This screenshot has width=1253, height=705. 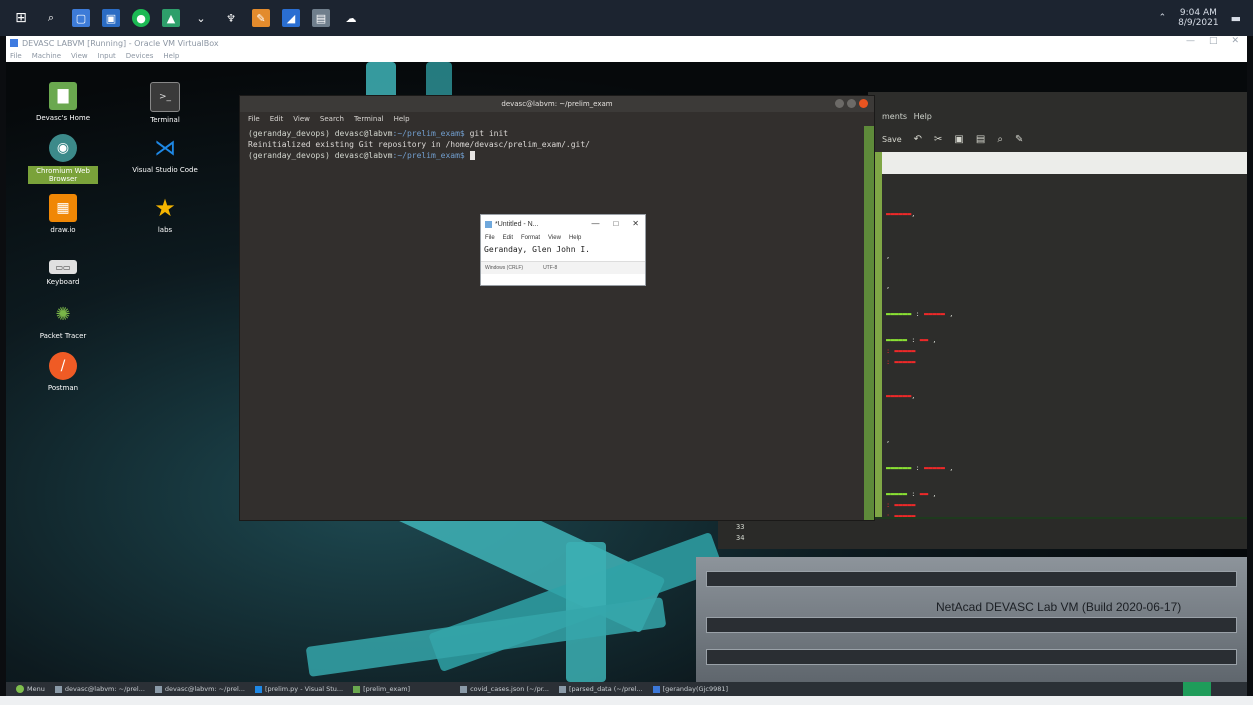 I want to click on desktop-icon-postman: / Postman, so click(x=63, y=372).